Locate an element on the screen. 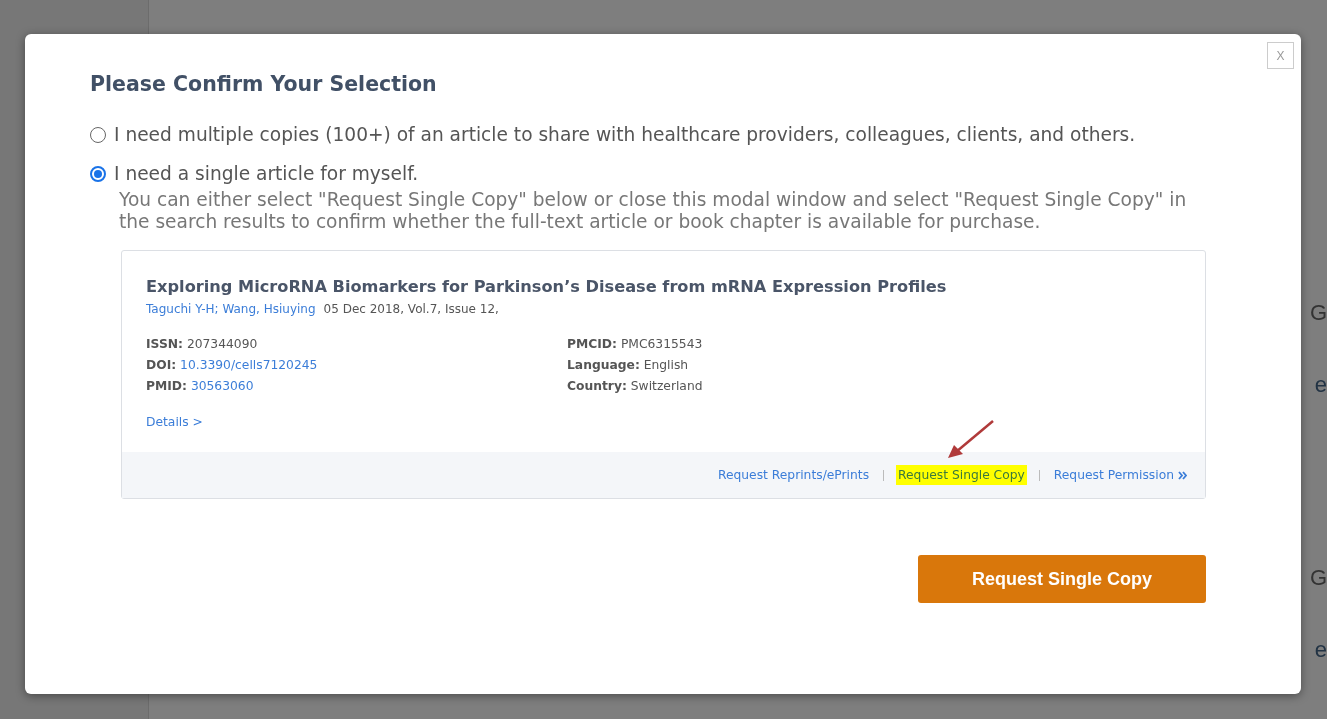 The width and height of the screenshot is (1327, 719). radio-button is located at coordinates (98, 173).